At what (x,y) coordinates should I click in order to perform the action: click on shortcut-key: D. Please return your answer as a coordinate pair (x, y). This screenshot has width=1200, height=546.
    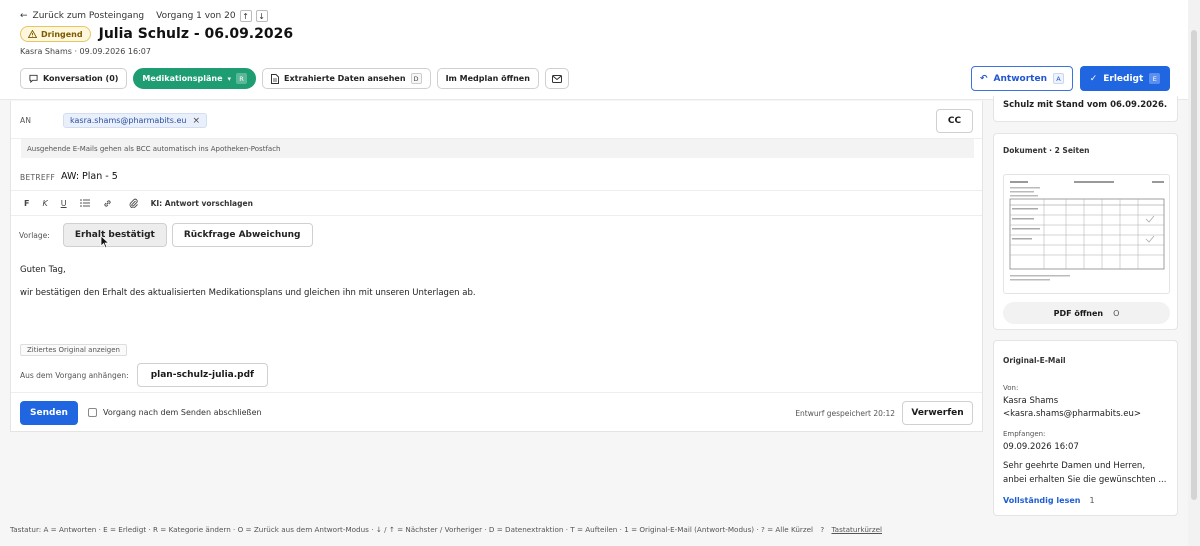
    Looking at the image, I should click on (416, 78).